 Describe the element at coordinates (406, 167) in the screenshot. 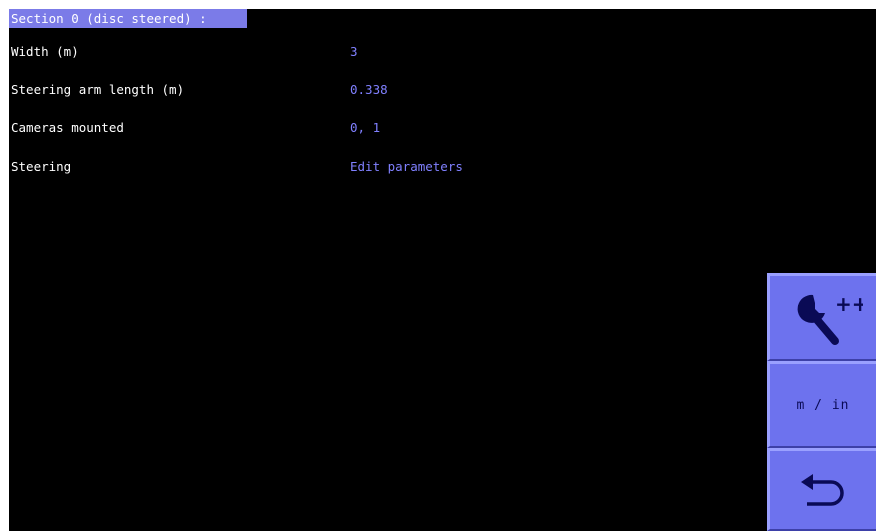

I see `edit-parameters-link: Edit parameters` at that location.